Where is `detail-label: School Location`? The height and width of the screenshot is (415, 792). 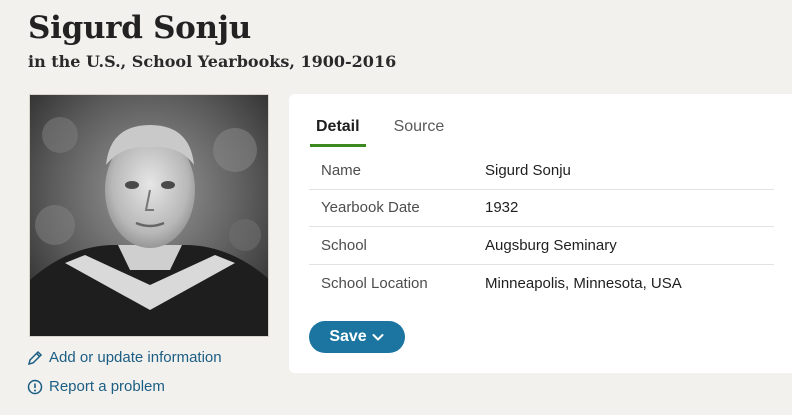 detail-label: School Location is located at coordinates (374, 283).